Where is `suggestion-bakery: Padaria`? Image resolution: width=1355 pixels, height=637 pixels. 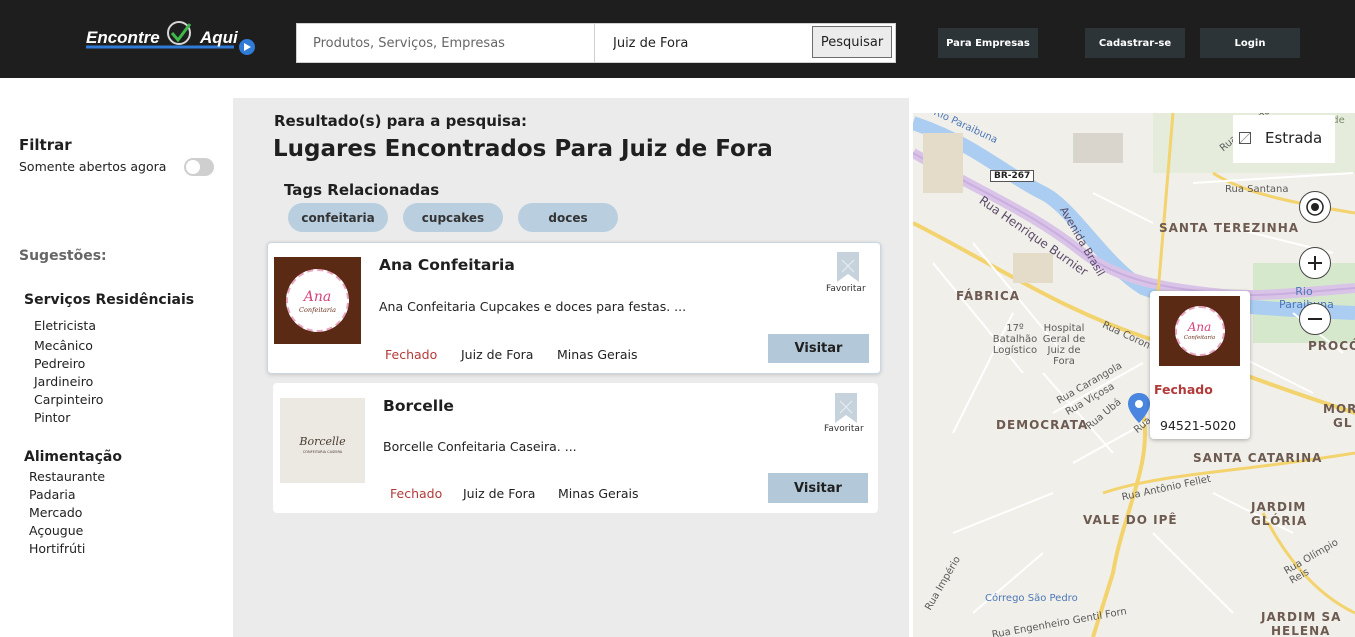 suggestion-bakery: Padaria is located at coordinates (52, 494).